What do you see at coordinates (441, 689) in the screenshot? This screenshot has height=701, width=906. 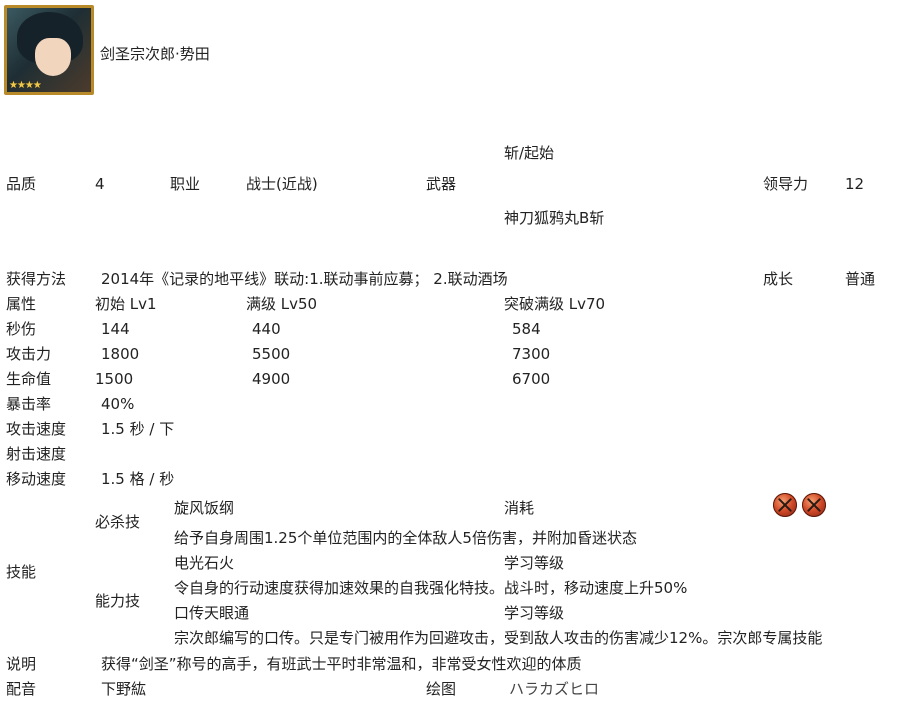 I see `art-label: 绘图` at bounding box center [441, 689].